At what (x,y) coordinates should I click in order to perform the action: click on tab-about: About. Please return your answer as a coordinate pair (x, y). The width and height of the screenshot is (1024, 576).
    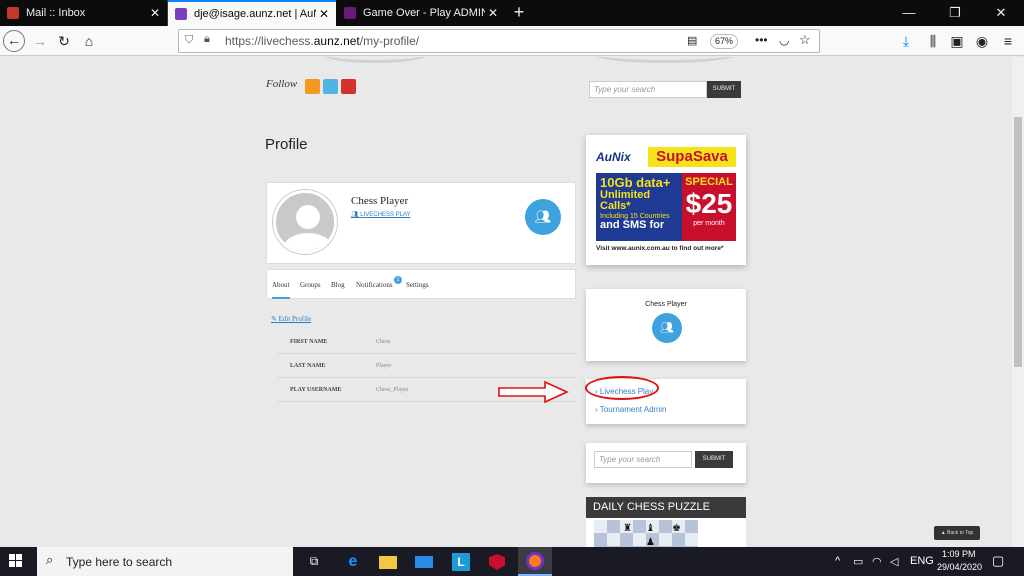
    Looking at the image, I should click on (281, 290).